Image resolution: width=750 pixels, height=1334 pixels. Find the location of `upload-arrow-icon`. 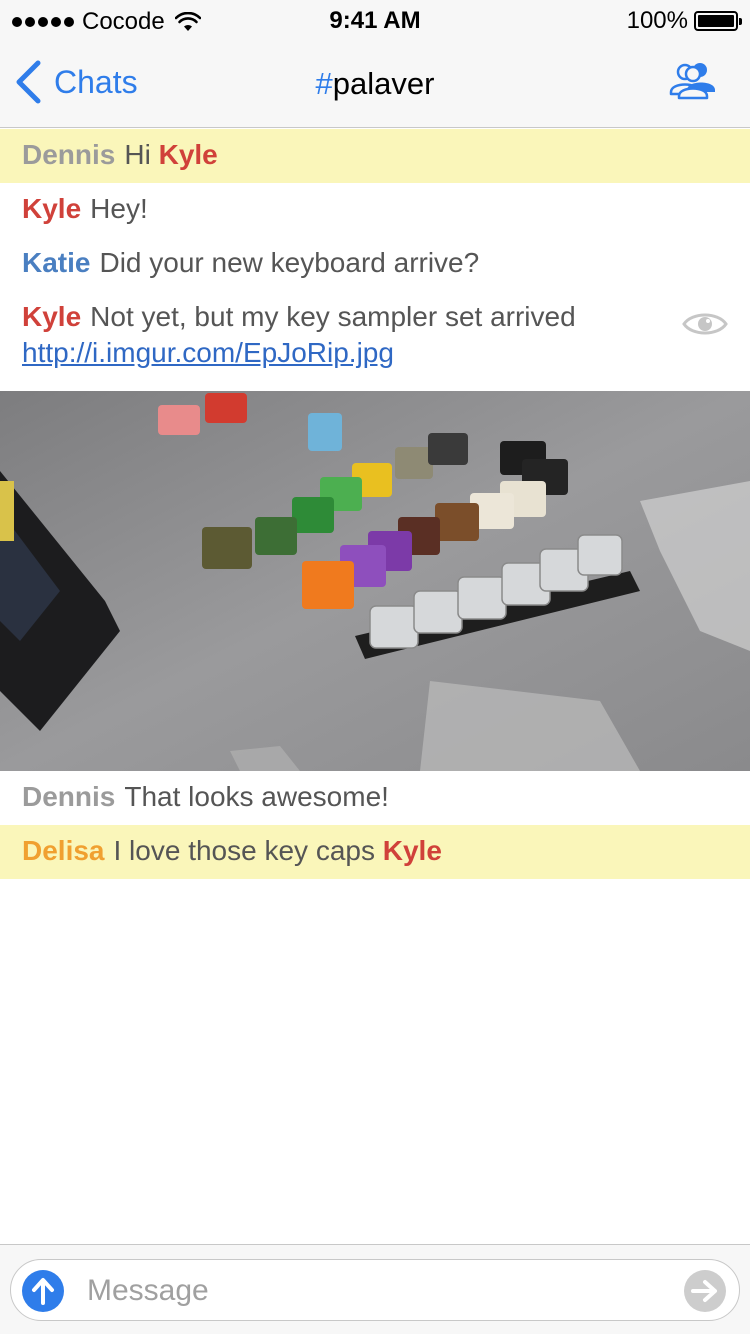

upload-arrow-icon is located at coordinates (43, 1291).